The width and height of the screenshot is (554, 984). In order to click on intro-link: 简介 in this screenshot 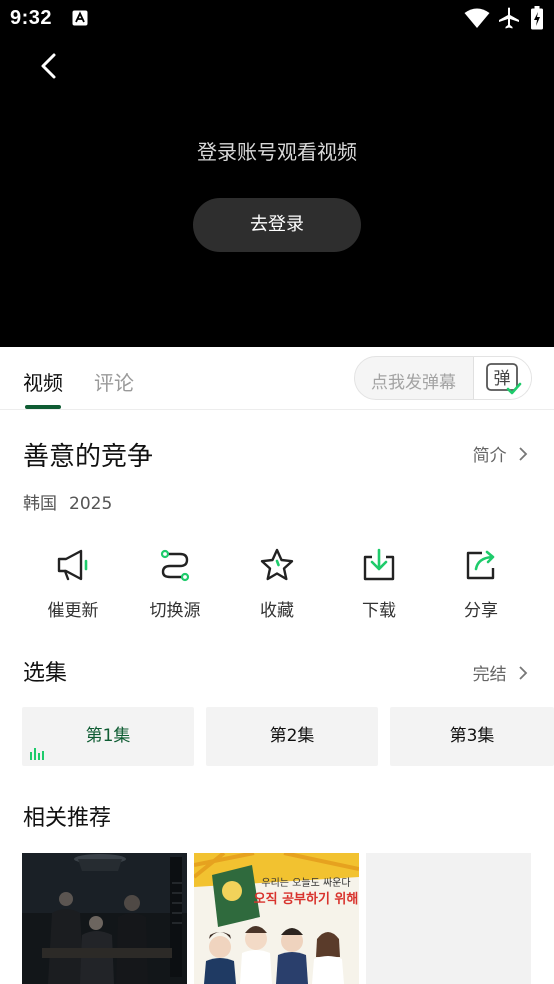, I will do `click(501, 453)`.